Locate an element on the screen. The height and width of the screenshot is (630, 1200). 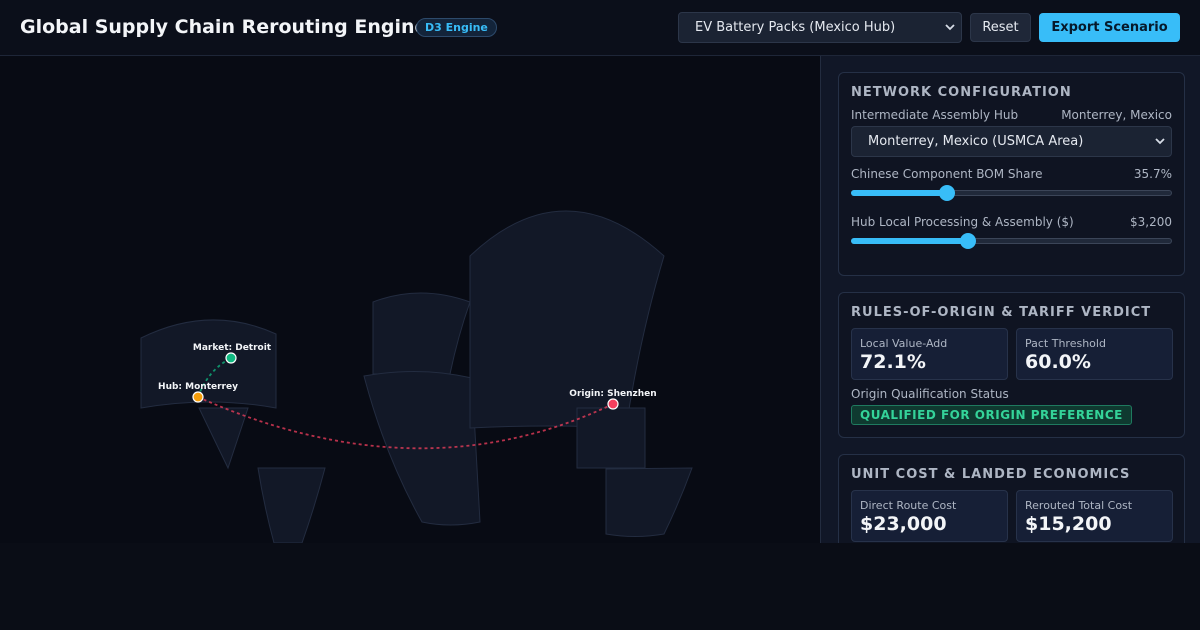
engine-badge: D3 Engine is located at coordinates (456, 27).